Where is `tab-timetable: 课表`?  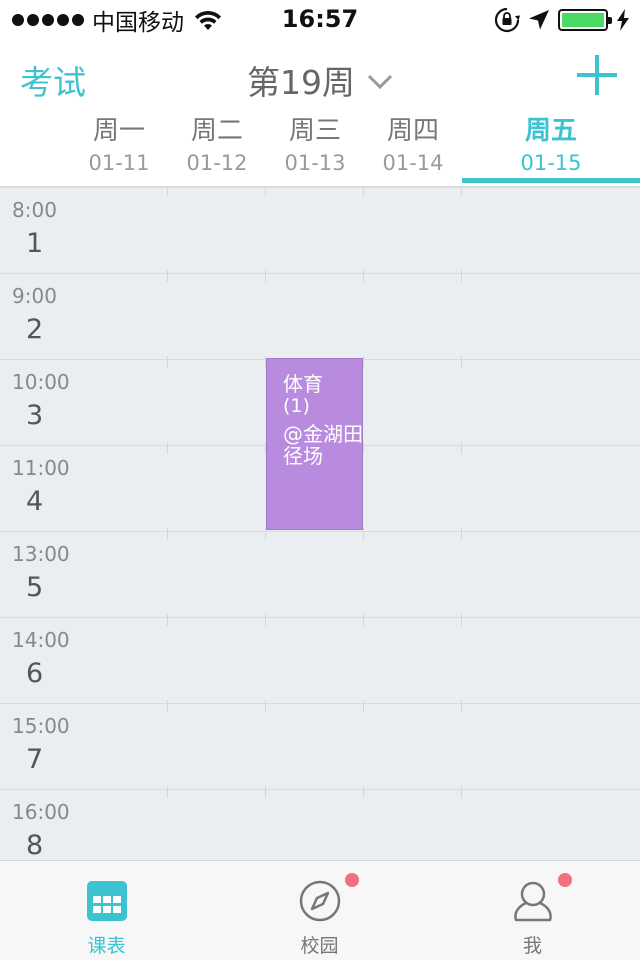
tab-timetable: 课表 is located at coordinates (106, 910).